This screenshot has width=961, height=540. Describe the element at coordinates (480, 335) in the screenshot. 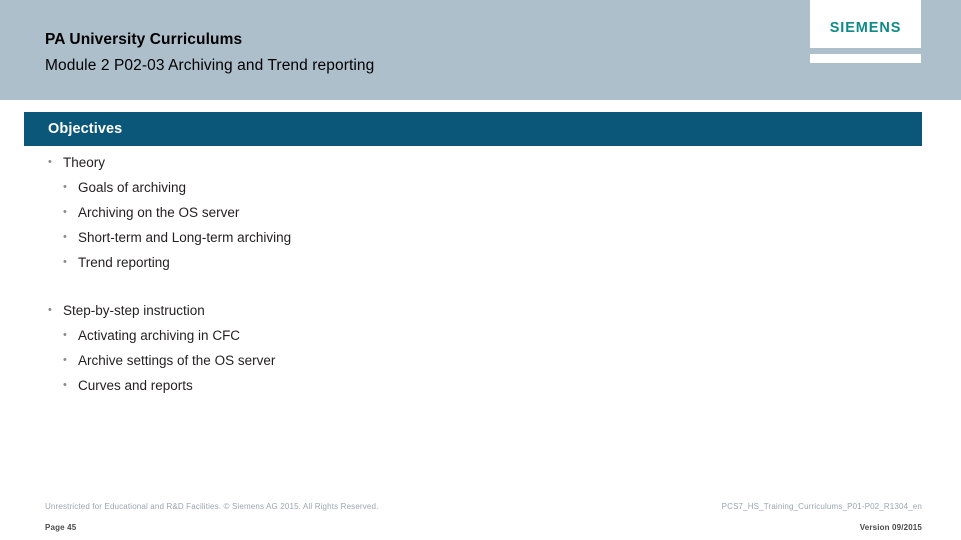

I see `bullet-level-2: • Activating archiving in CFC` at that location.